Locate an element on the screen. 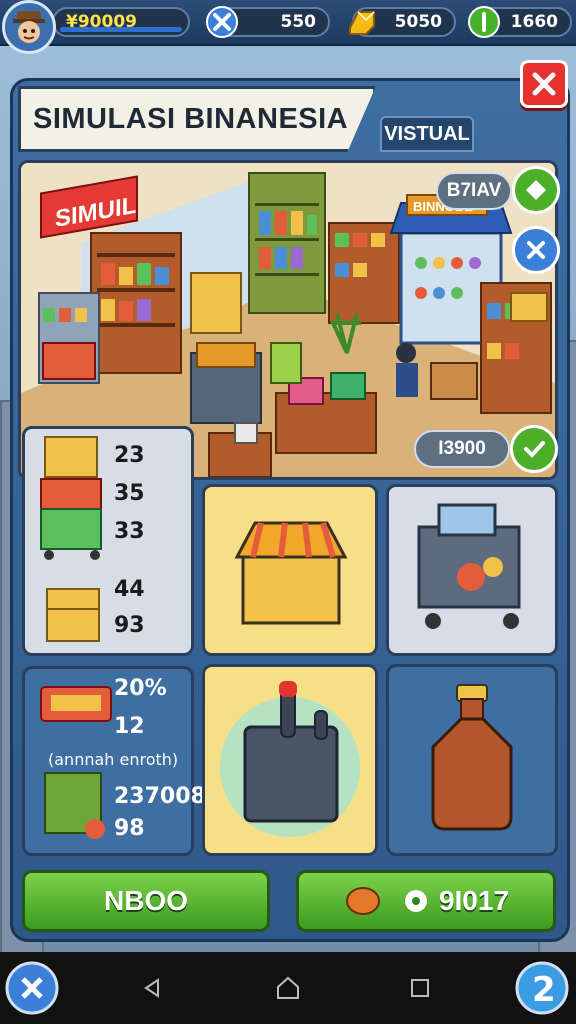 The width and height of the screenshot is (576, 1024). tools-button is located at coordinates (536, 250).